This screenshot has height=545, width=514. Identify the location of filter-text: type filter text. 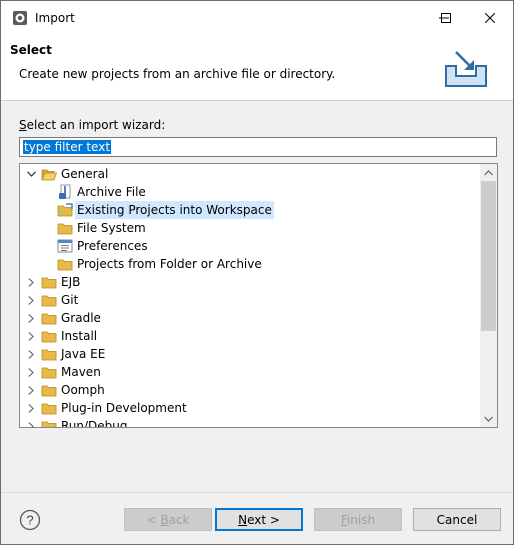
(67, 147).